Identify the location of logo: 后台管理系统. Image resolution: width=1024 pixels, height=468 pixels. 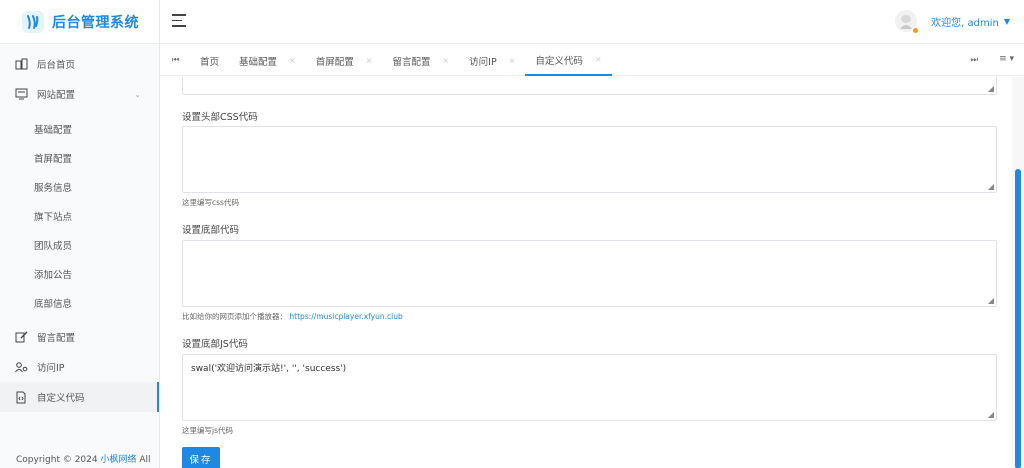
(79, 22).